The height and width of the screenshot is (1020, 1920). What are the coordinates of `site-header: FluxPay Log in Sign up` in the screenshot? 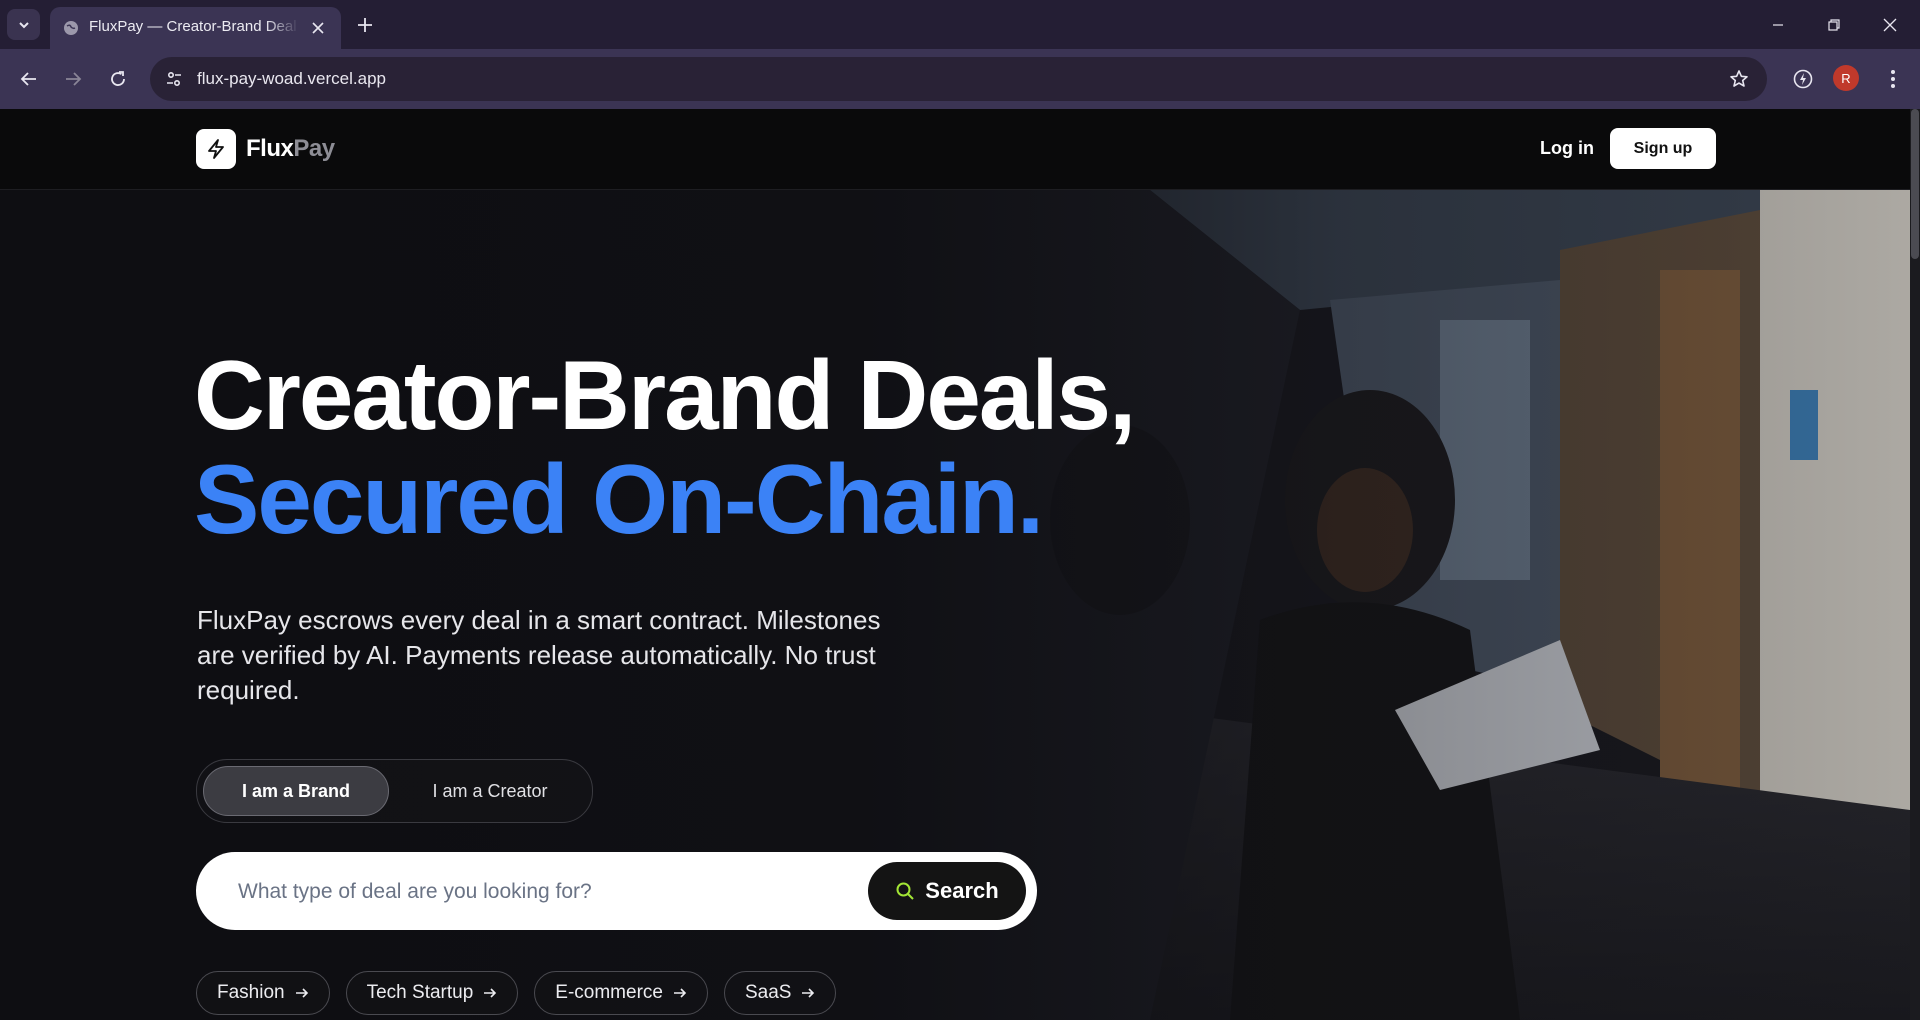 It's located at (955, 149).